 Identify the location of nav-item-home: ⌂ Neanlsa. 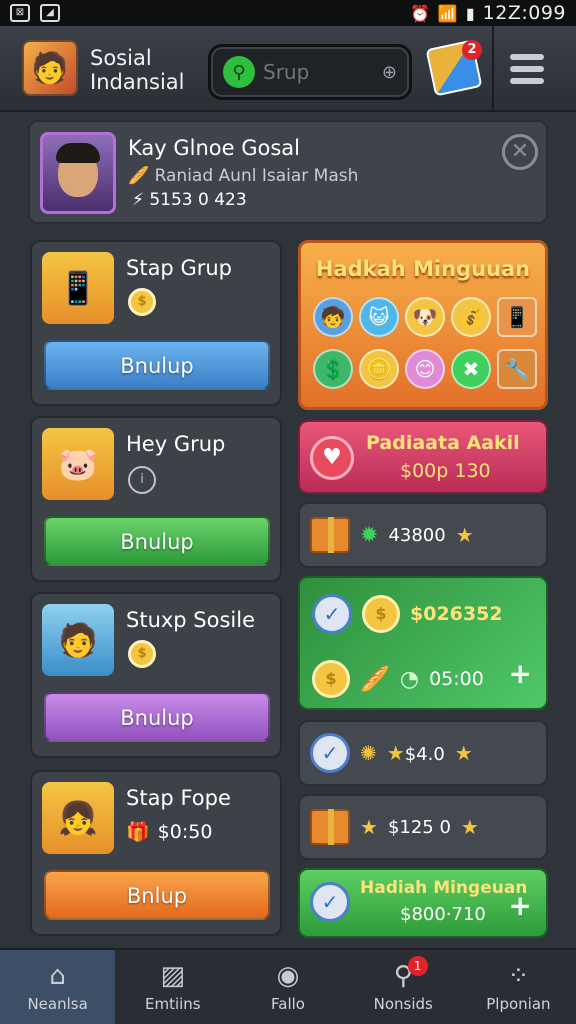
(58, 987).